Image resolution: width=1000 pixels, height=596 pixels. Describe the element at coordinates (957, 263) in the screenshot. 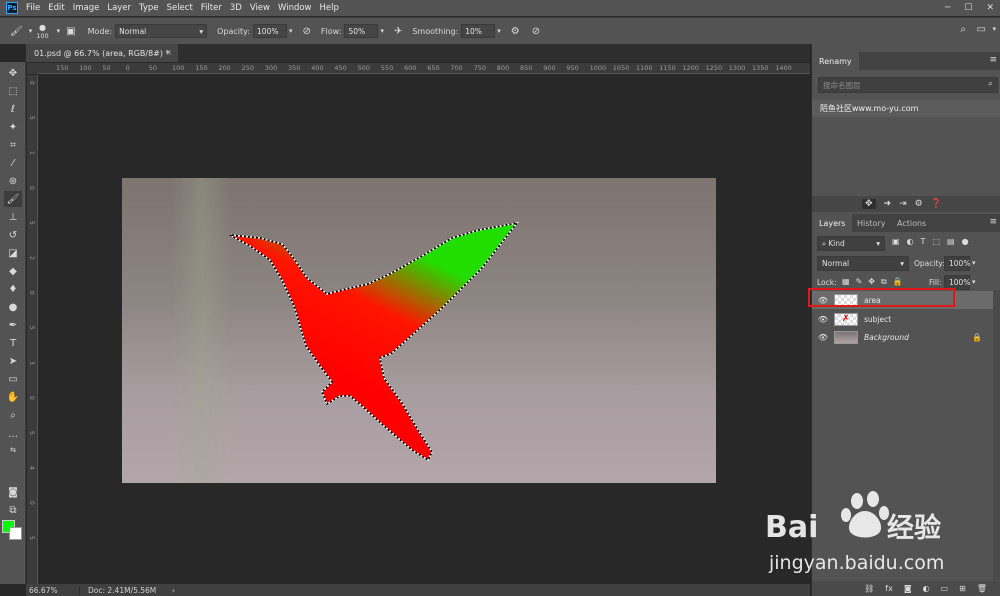

I see `layer-opacity-field: 100%` at that location.